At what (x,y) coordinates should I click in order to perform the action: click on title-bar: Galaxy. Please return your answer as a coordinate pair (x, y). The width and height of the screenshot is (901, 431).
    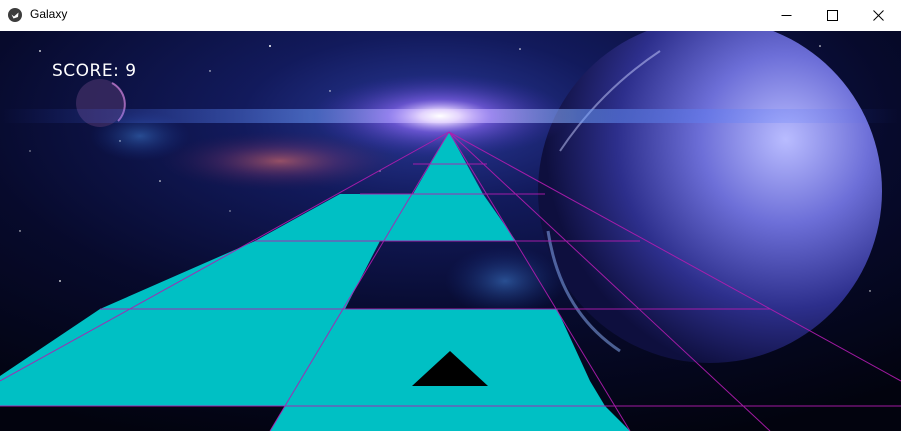
    Looking at the image, I should click on (450, 16).